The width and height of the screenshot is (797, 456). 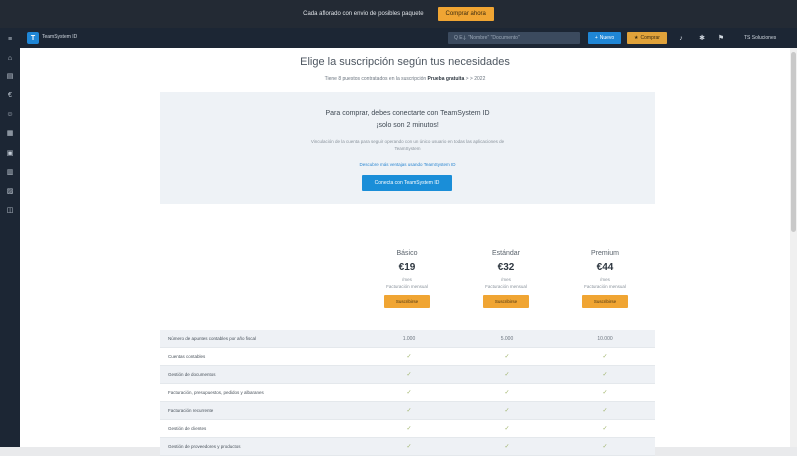 I want to click on menu-icon: ≡, so click(x=10, y=39).